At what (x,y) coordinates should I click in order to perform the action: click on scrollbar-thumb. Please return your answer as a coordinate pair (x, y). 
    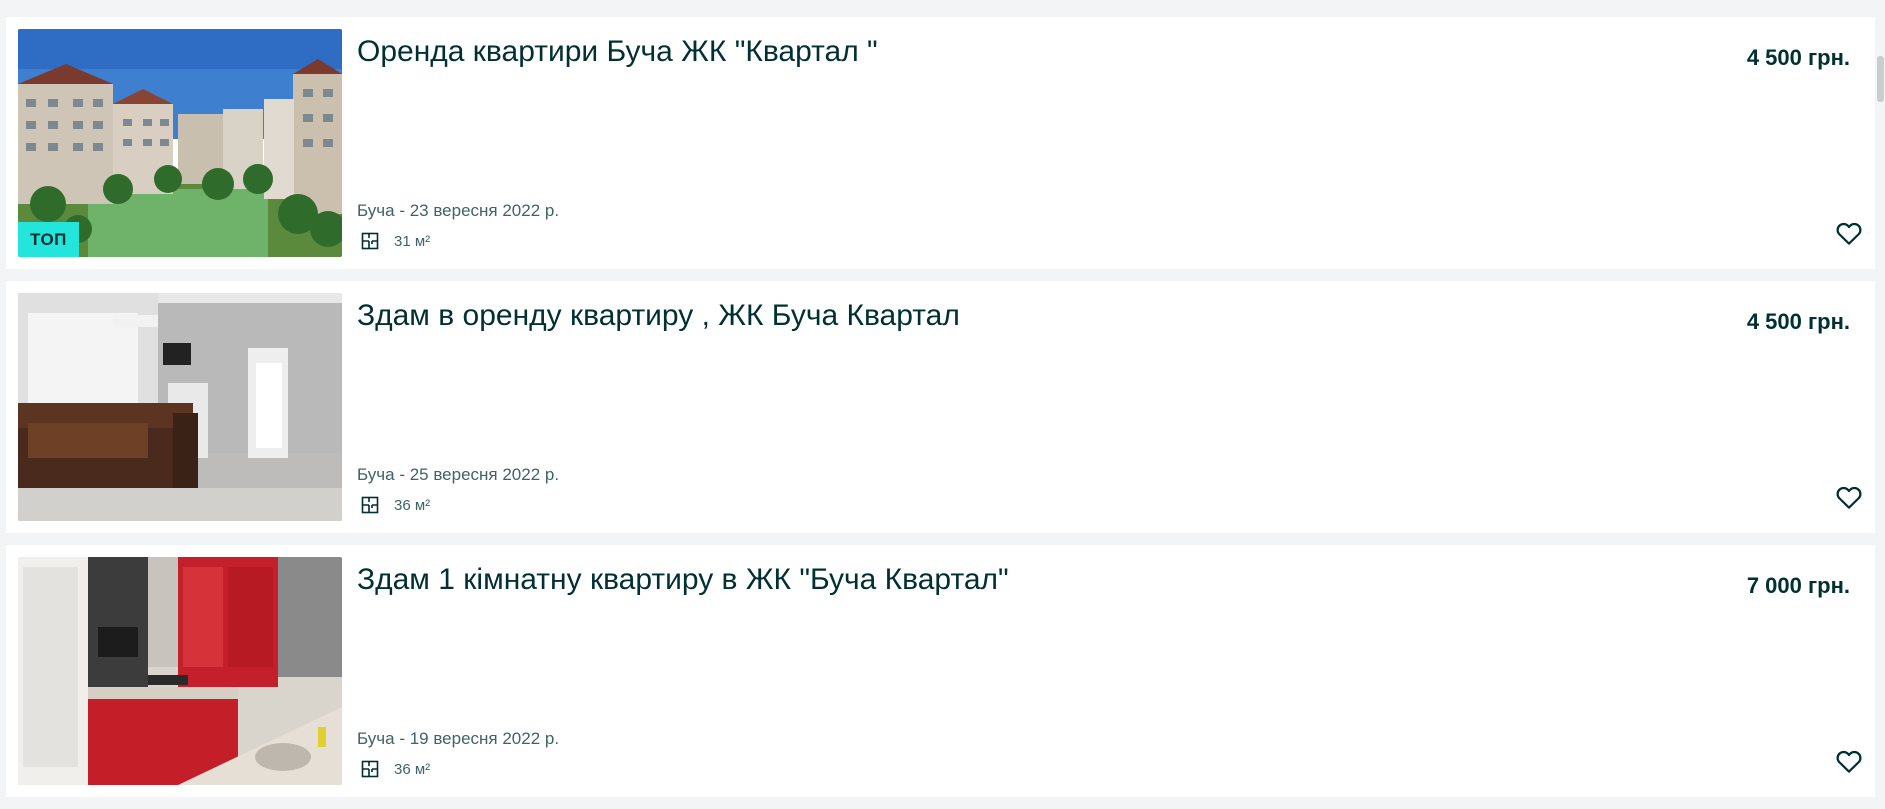
    Looking at the image, I should click on (1880, 79).